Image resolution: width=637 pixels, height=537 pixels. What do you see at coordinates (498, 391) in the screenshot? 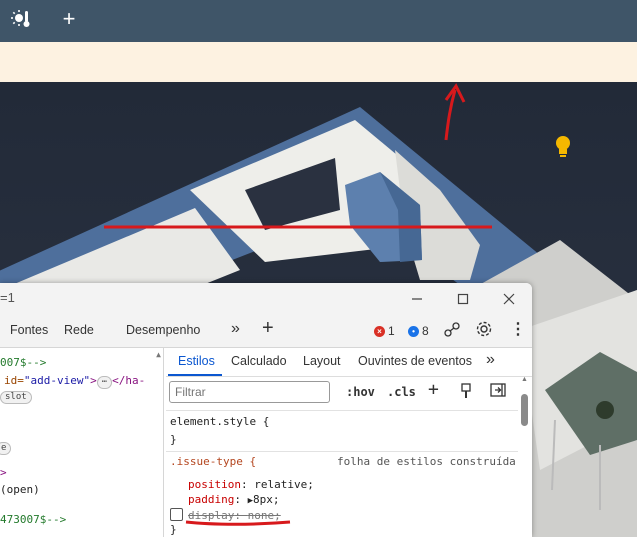
I see `toggle-sidebar-icon` at bounding box center [498, 391].